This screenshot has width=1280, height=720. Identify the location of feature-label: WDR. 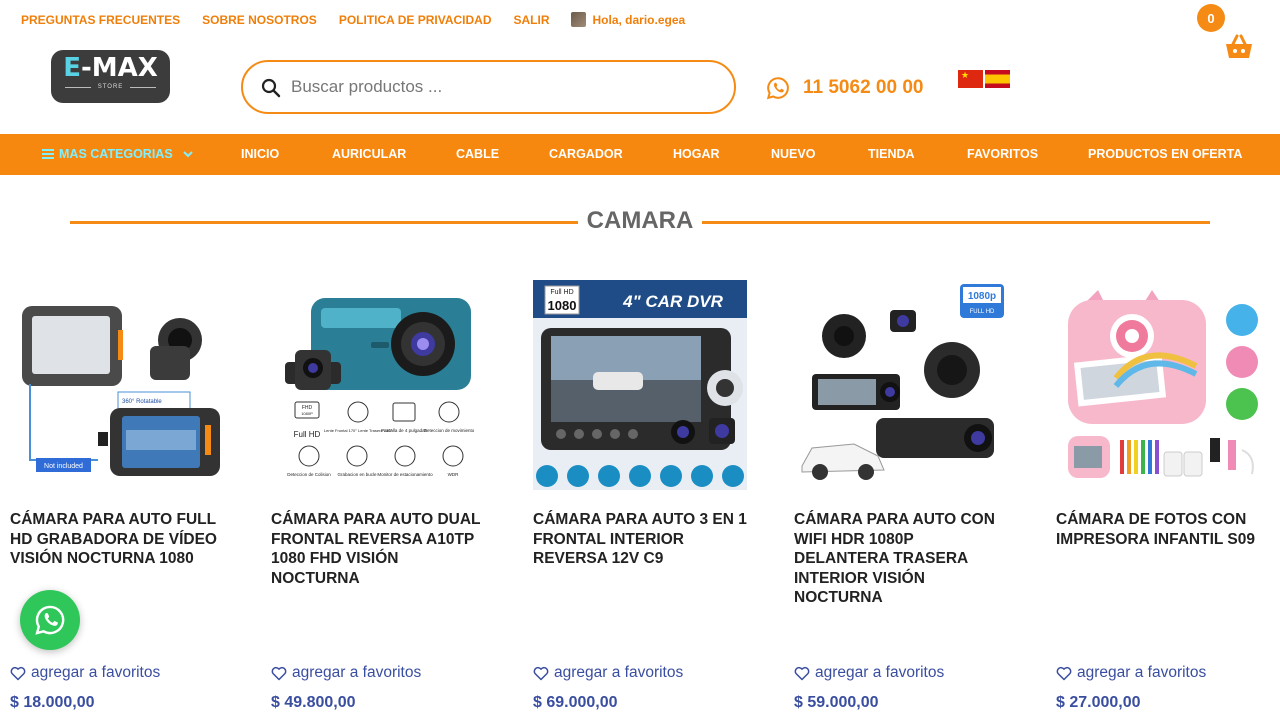
(453, 474).